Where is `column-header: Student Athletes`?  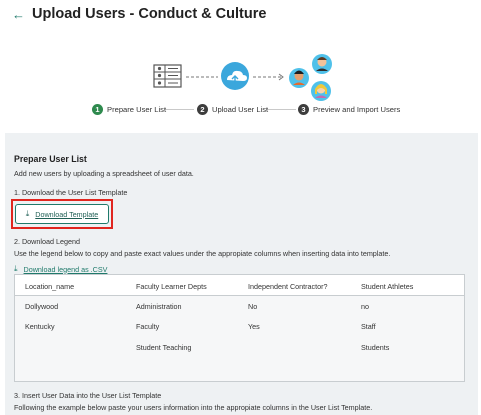 column-header: Student Athletes is located at coordinates (387, 286).